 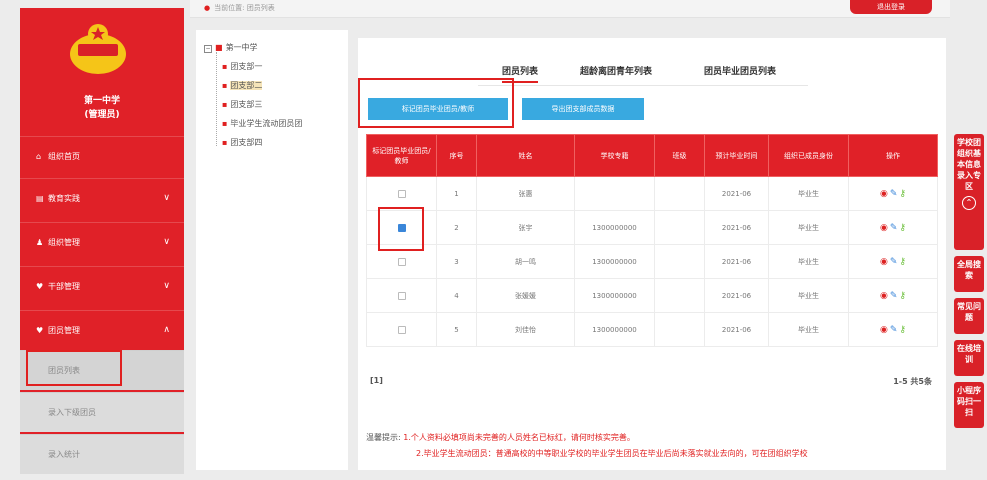 What do you see at coordinates (969, 192) in the screenshot?
I see `school-info-entry-button: 学校团组织基本信息录入专区 ⌃` at bounding box center [969, 192].